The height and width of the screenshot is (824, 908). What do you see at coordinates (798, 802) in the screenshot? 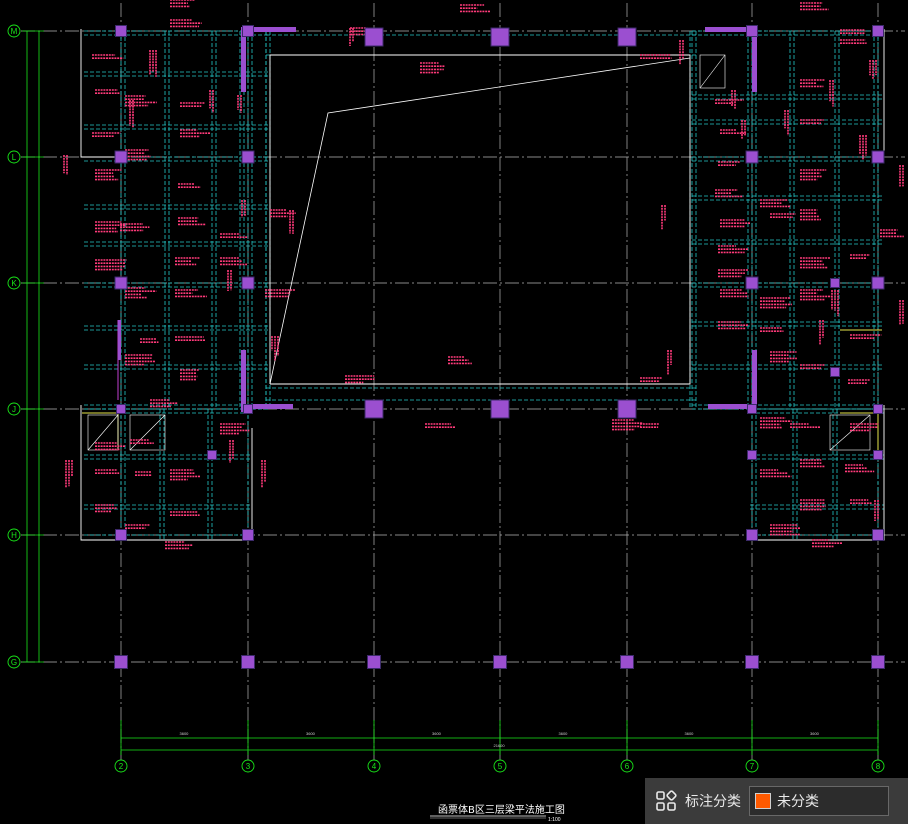
I see `layer-select-label: 未分类` at bounding box center [798, 802].